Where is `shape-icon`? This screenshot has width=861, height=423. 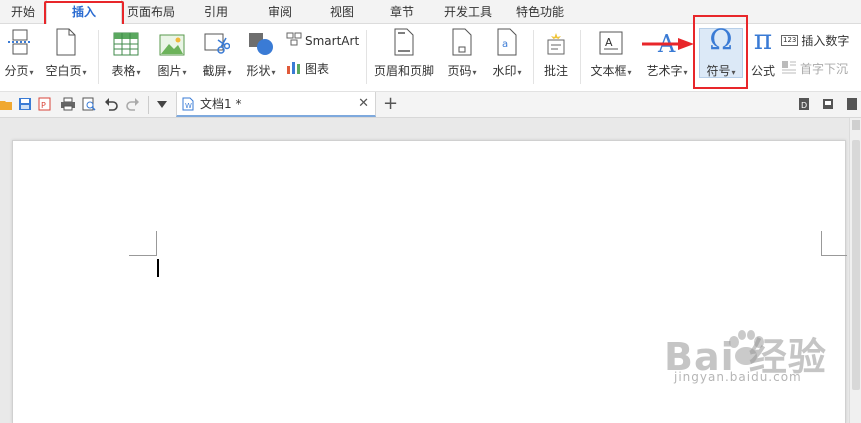
shape-icon is located at coordinates (261, 40).